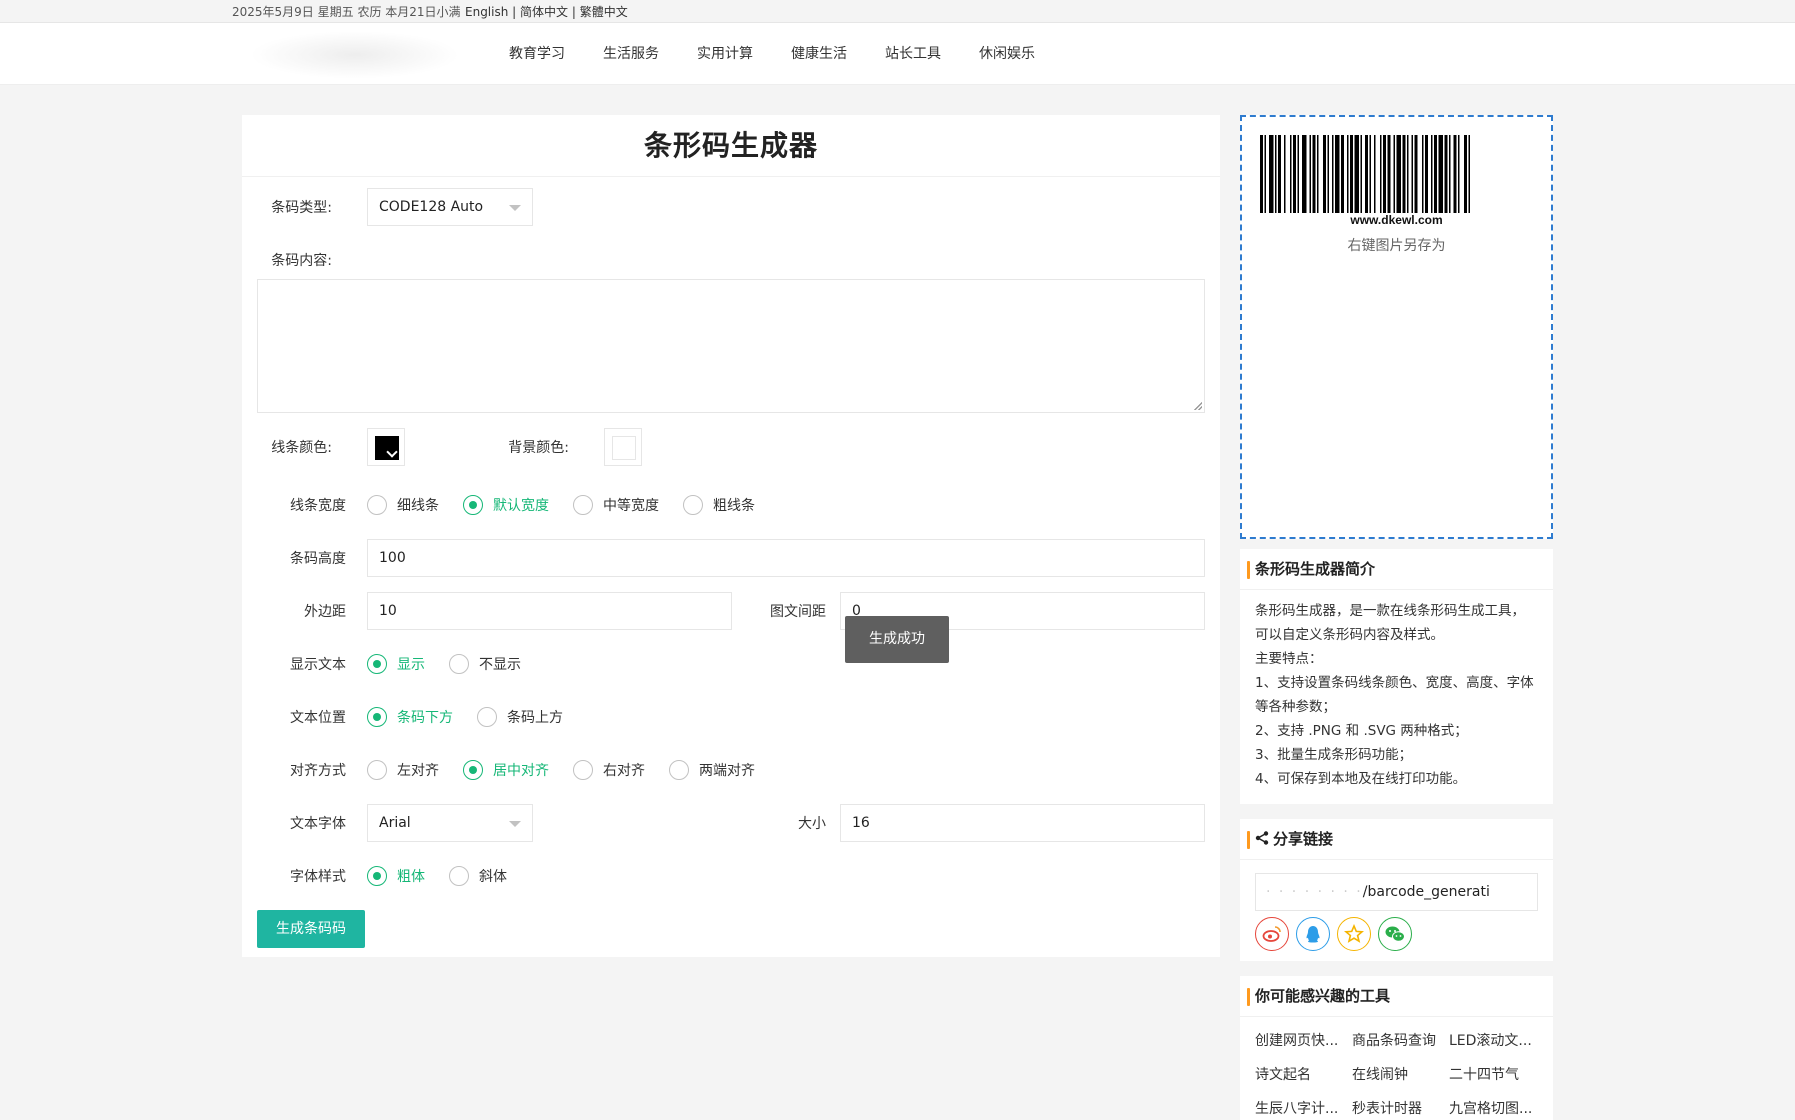 Image resolution: width=1795 pixels, height=1120 pixels. What do you see at coordinates (485, 664) in the screenshot?
I see `radio-hide-text: 不显示` at bounding box center [485, 664].